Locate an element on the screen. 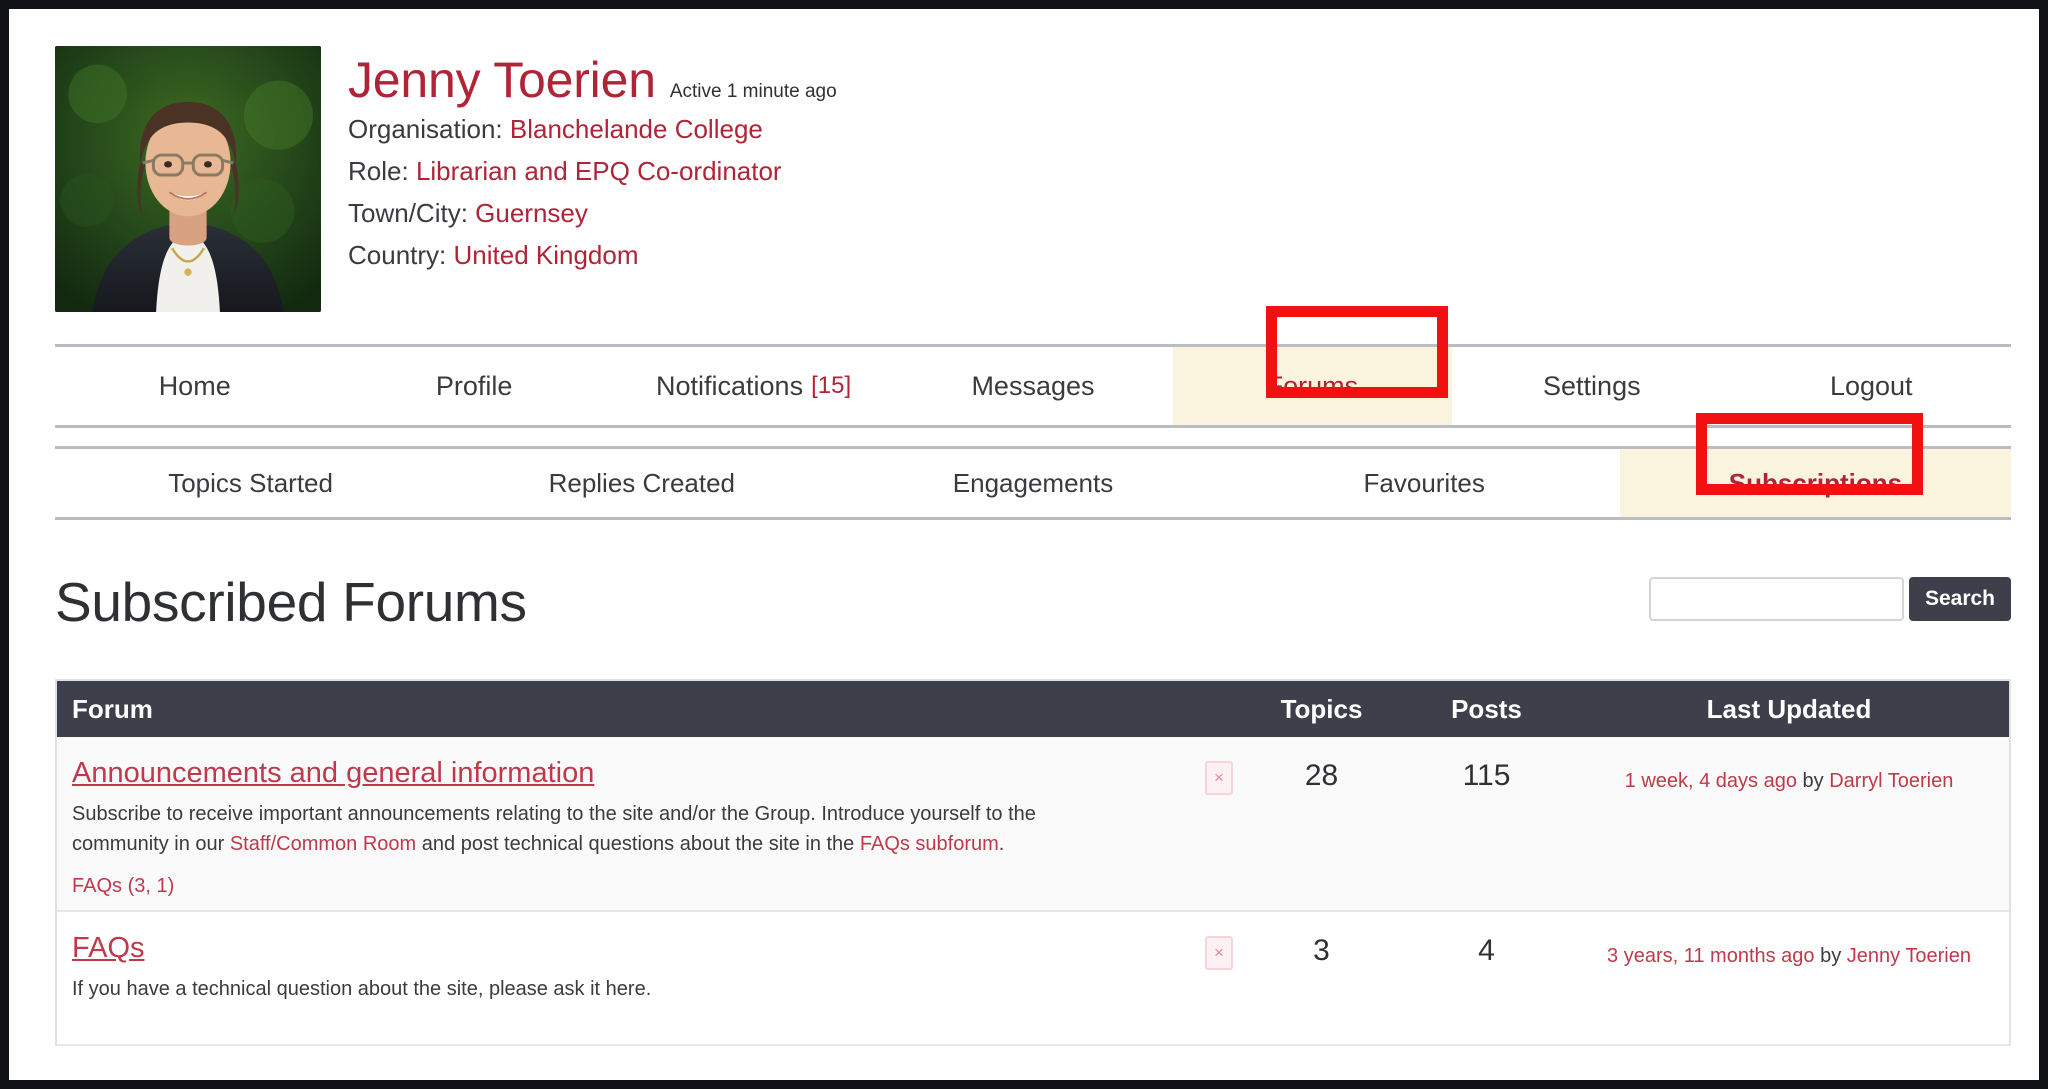  avatar-photo-icon is located at coordinates (188, 179).